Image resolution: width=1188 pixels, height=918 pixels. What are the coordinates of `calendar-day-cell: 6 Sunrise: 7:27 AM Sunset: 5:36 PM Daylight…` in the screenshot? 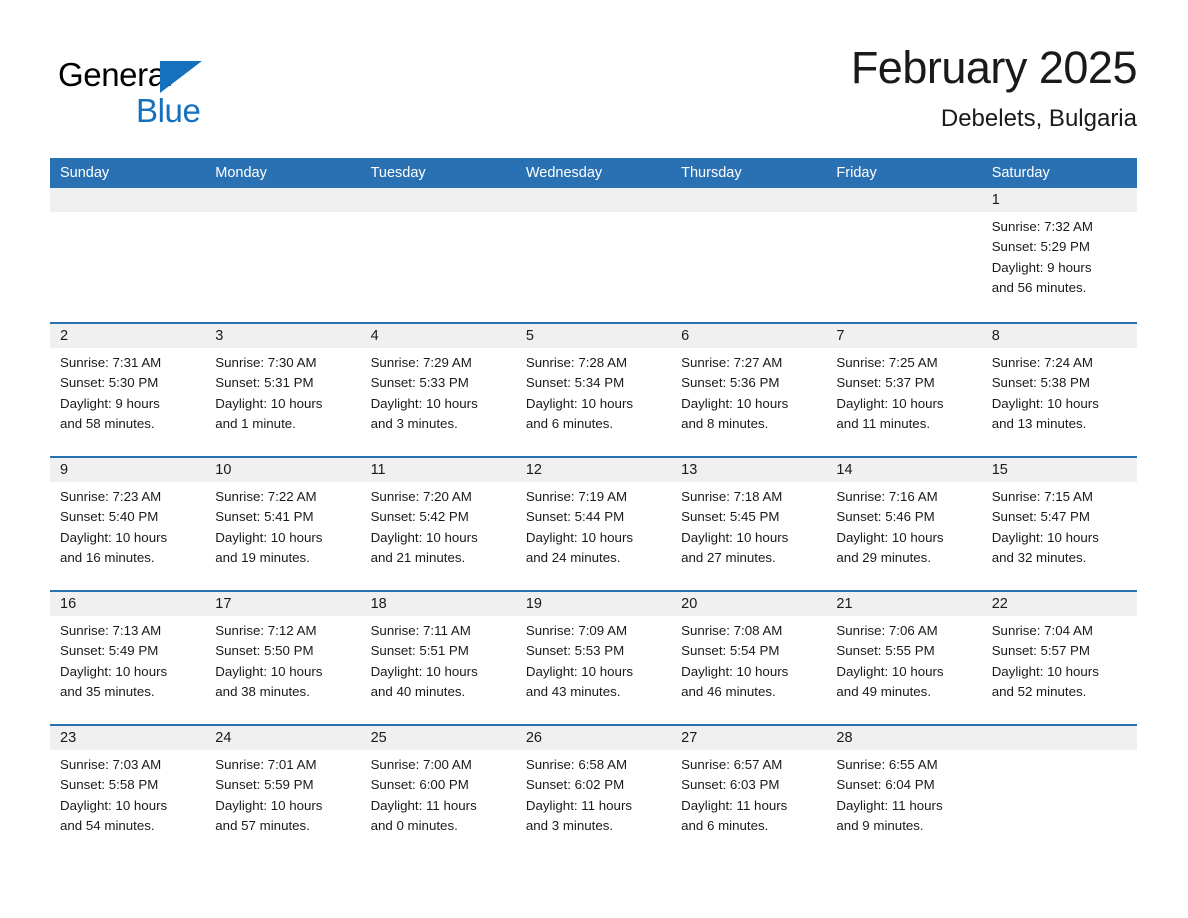 It's located at (749, 390).